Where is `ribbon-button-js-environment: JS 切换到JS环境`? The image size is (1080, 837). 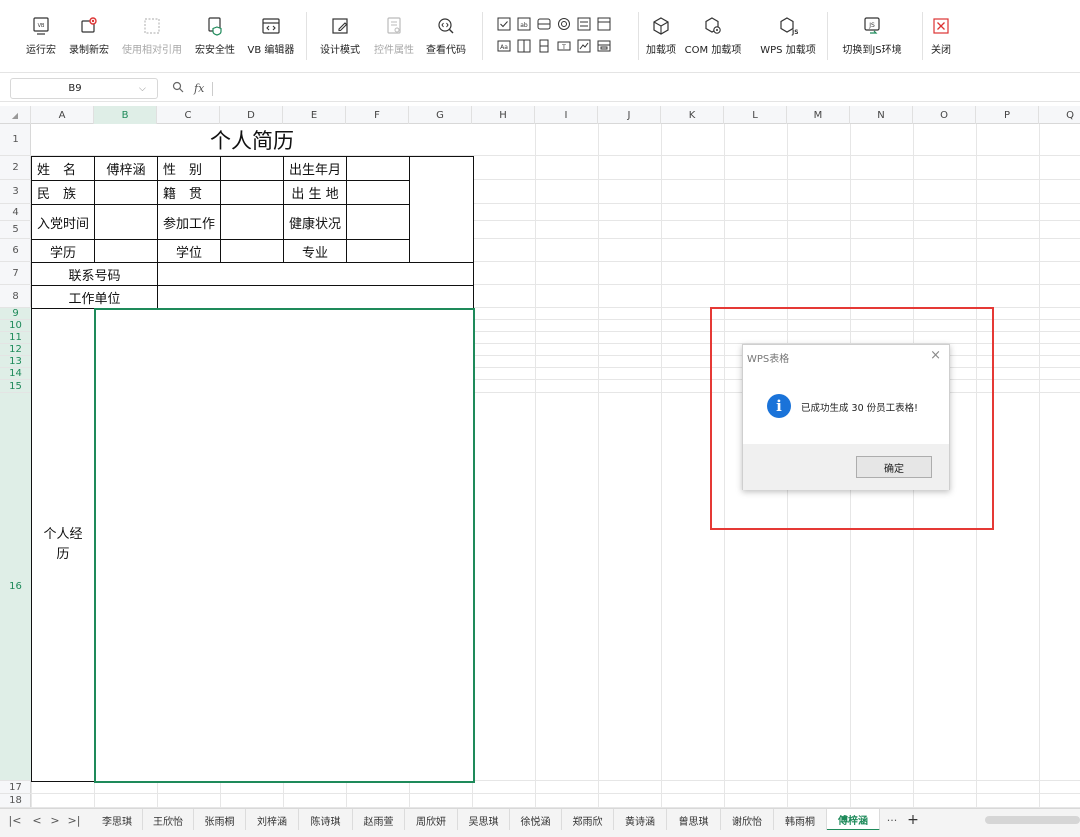 ribbon-button-js-environment: JS 切换到JS环境 is located at coordinates (872, 36).